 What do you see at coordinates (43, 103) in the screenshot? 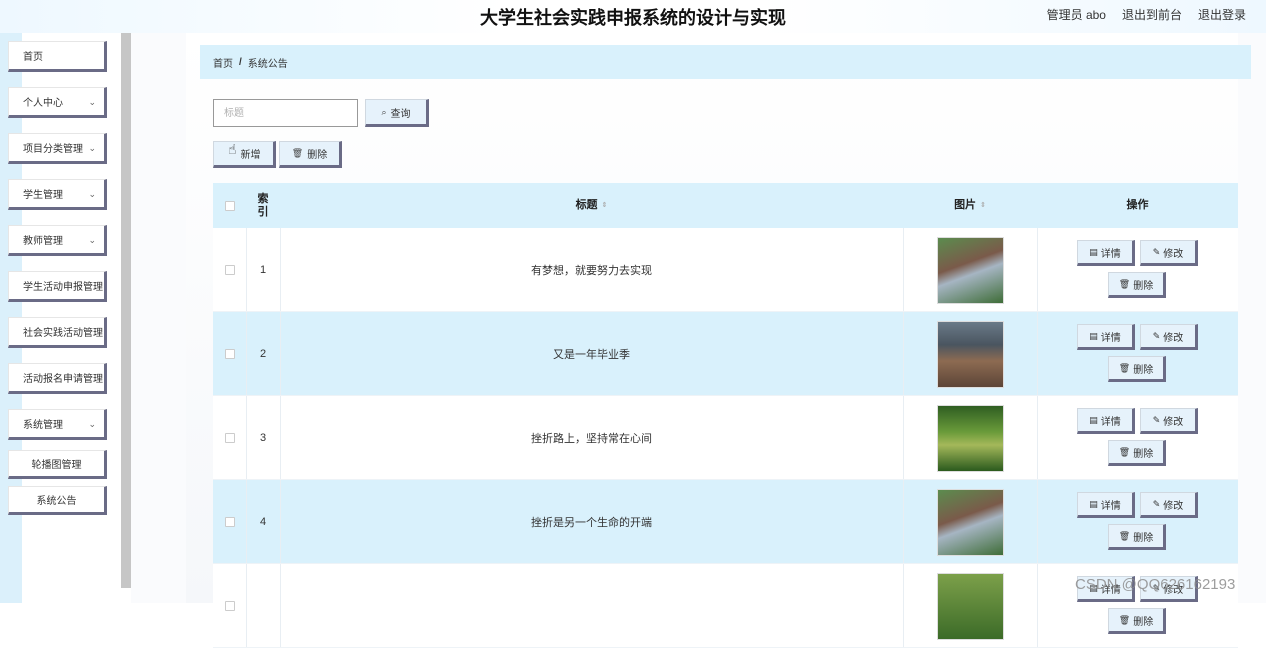
I see `sidebar-item-label: 个人中心` at bounding box center [43, 103].